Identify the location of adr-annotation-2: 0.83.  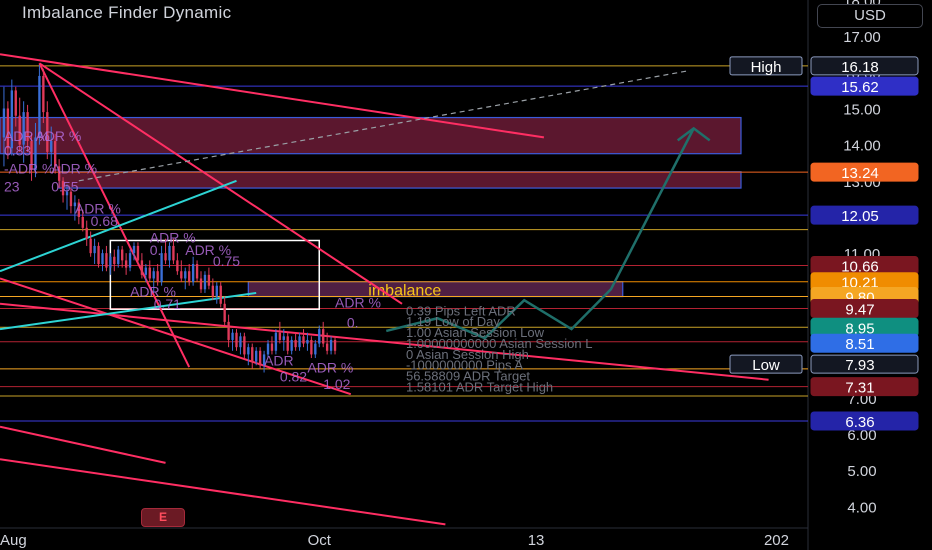
(17, 151).